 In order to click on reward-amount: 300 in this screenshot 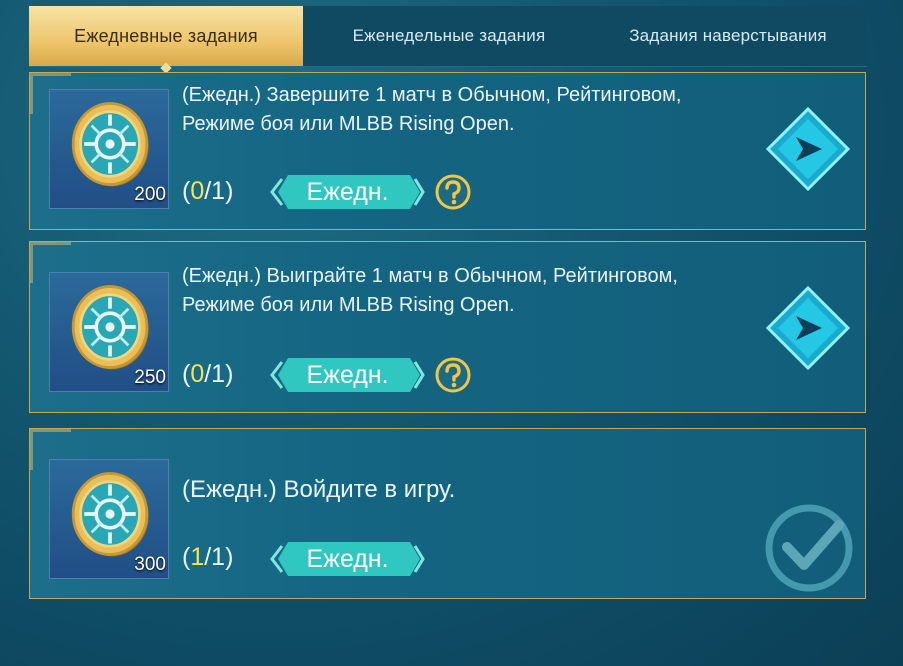, I will do `click(150, 564)`.